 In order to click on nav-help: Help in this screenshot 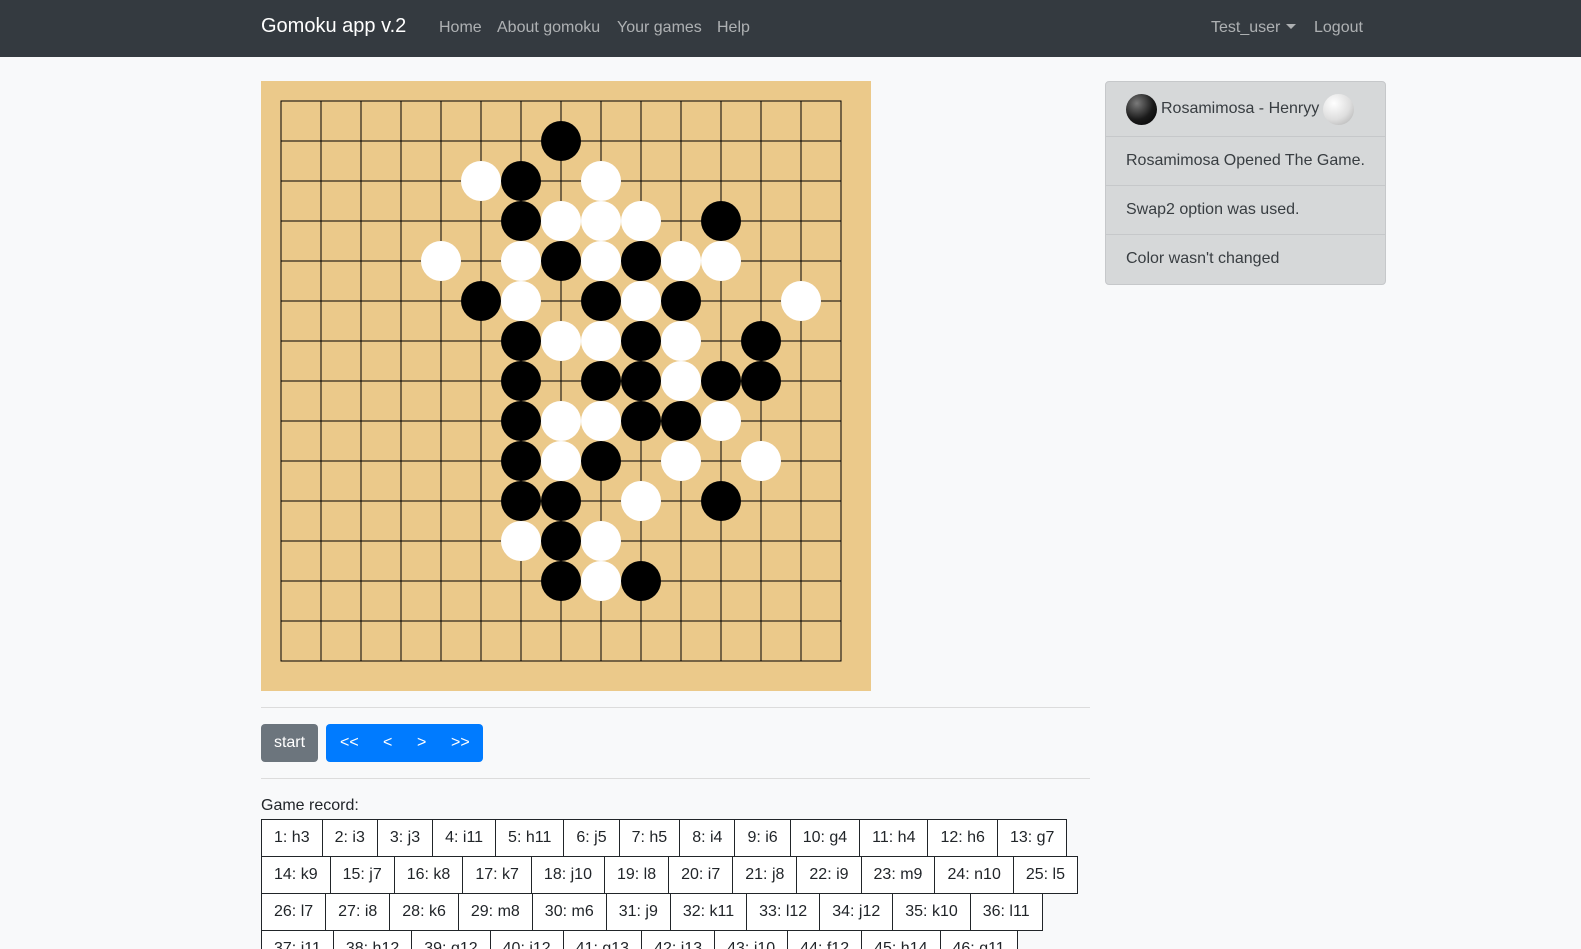, I will do `click(733, 28)`.